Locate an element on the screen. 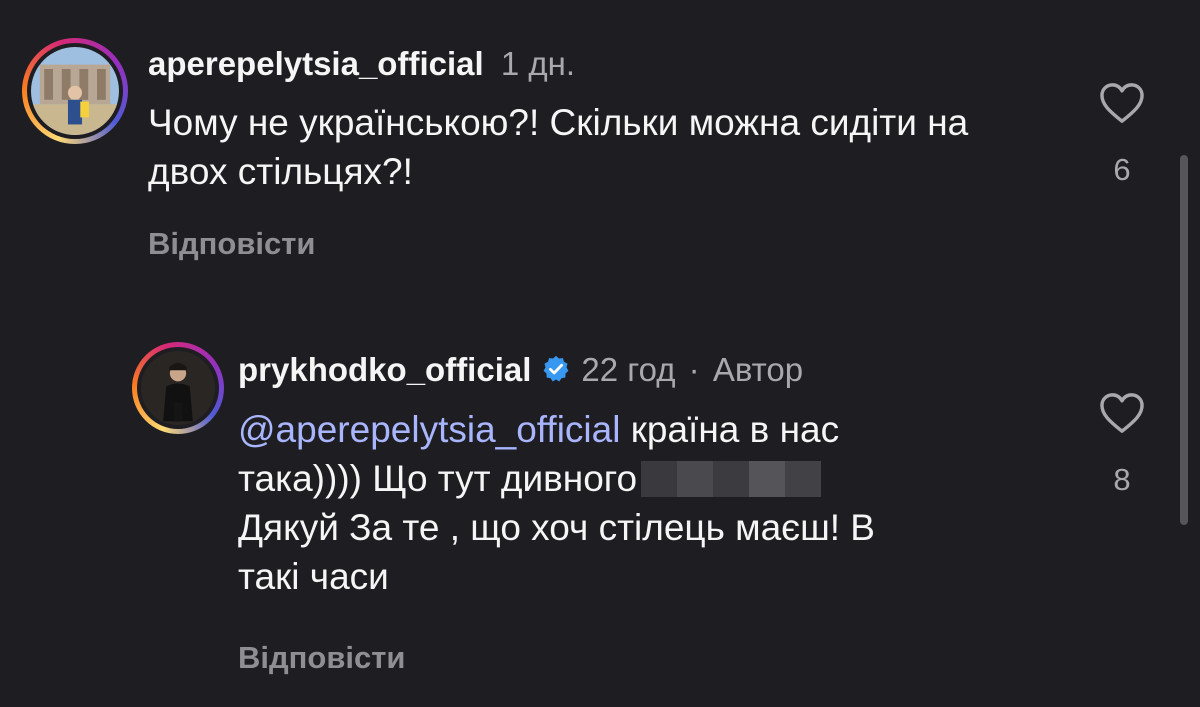 The image size is (1200, 707). verified-badge-icon is located at coordinates (556, 368).